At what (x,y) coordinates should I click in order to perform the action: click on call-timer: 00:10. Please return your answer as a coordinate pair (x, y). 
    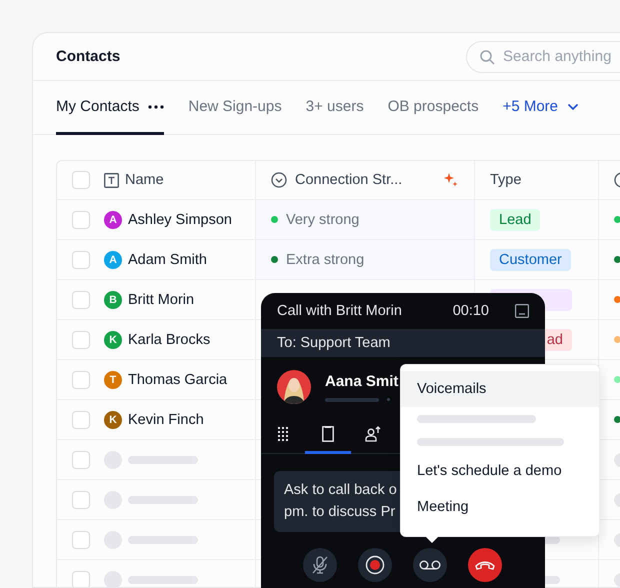
    Looking at the image, I should click on (470, 311).